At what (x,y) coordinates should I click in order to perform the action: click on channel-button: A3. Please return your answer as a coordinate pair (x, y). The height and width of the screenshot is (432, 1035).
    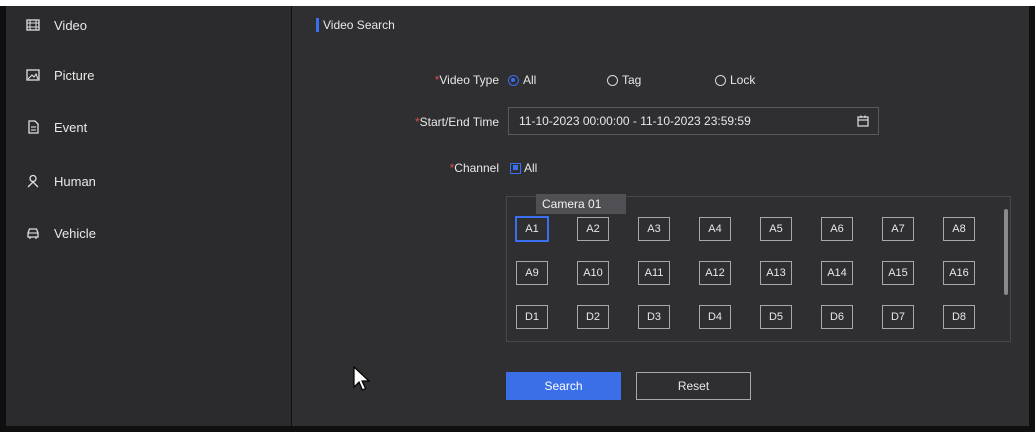
    Looking at the image, I should click on (654, 229).